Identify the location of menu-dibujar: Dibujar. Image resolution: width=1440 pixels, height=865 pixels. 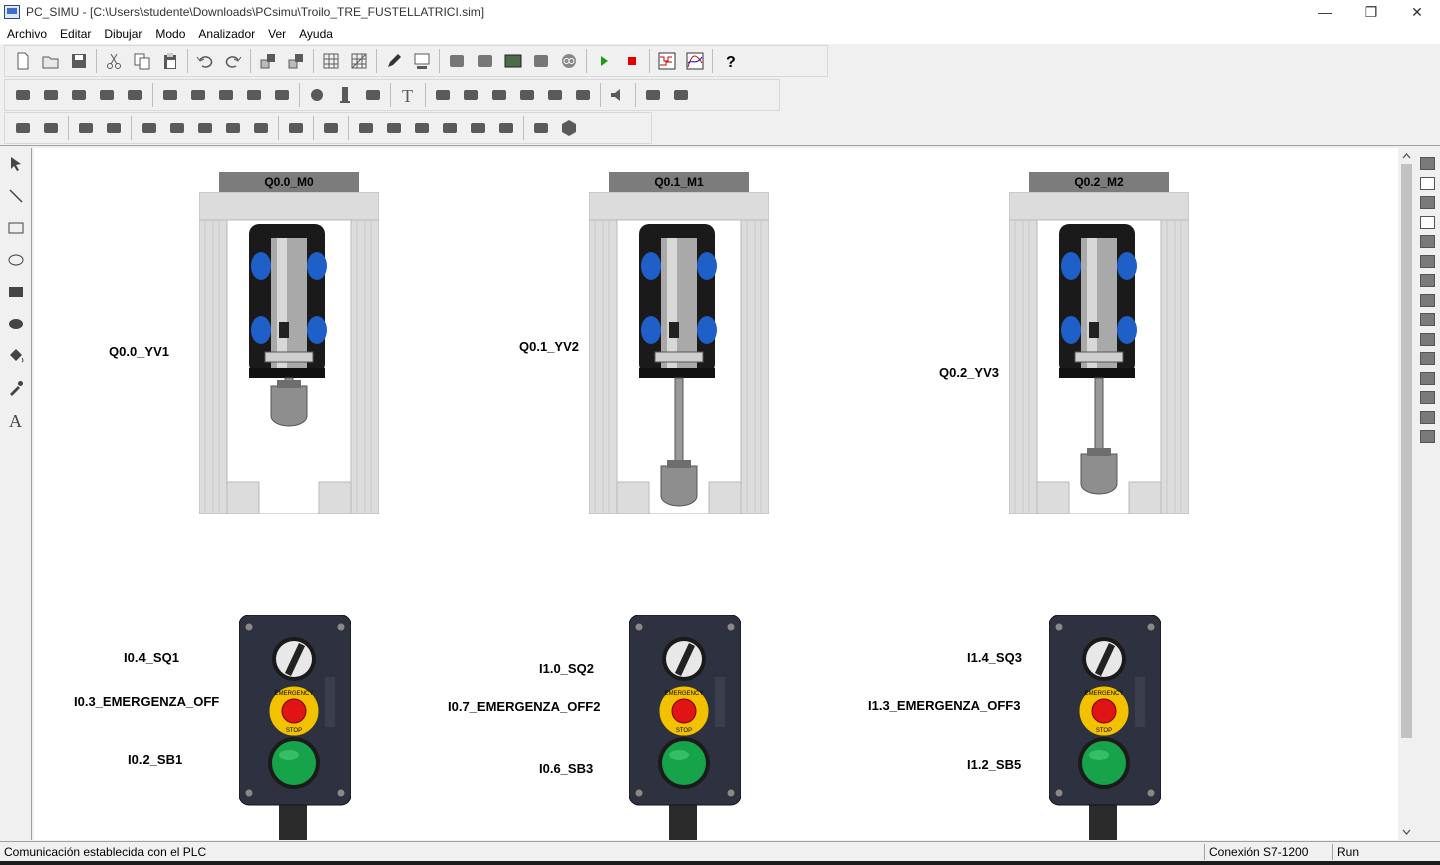
(122, 34).